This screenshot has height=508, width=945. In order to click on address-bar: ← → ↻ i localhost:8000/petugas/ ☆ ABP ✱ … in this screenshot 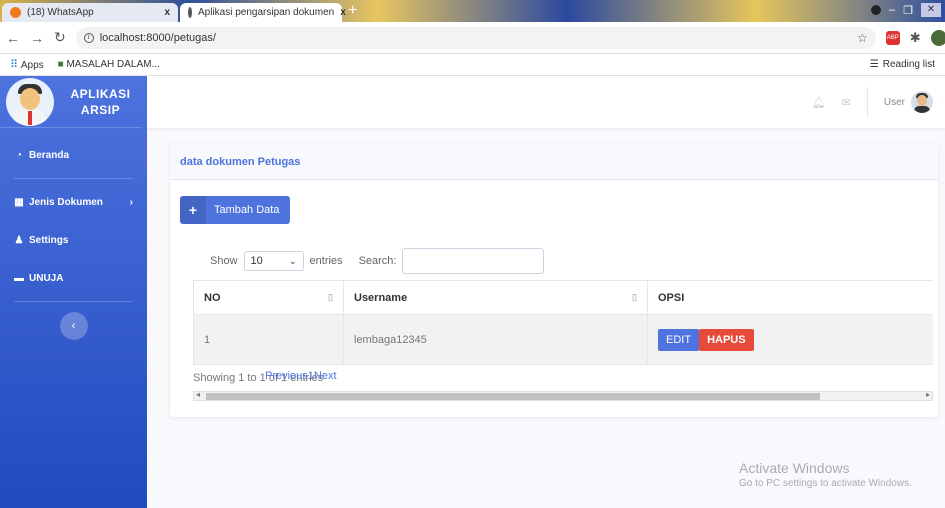, I will do `click(472, 38)`.